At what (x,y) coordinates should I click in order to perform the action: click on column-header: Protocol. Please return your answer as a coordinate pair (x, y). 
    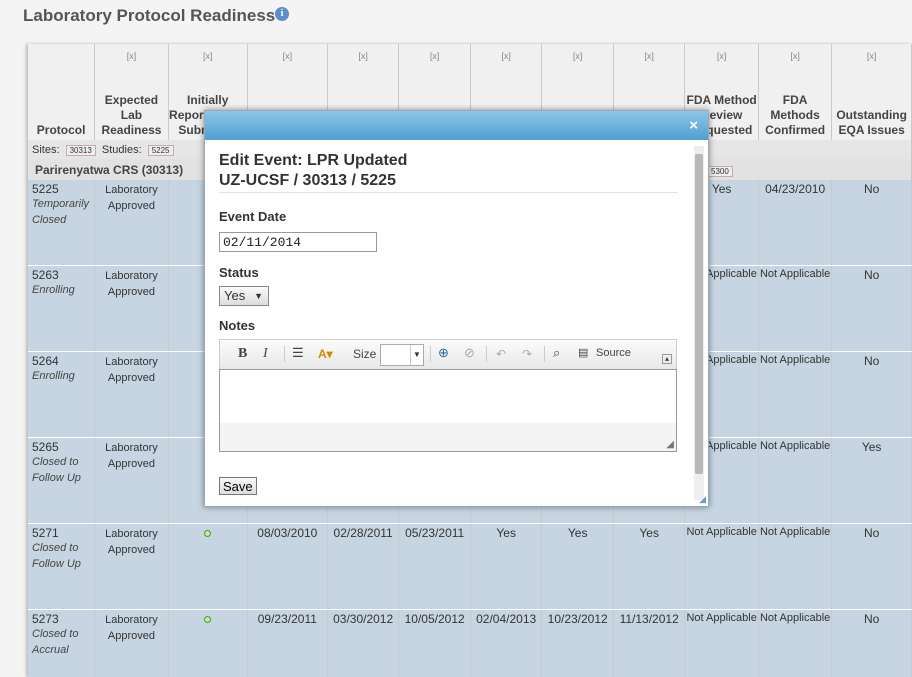
    Looking at the image, I should click on (62, 92).